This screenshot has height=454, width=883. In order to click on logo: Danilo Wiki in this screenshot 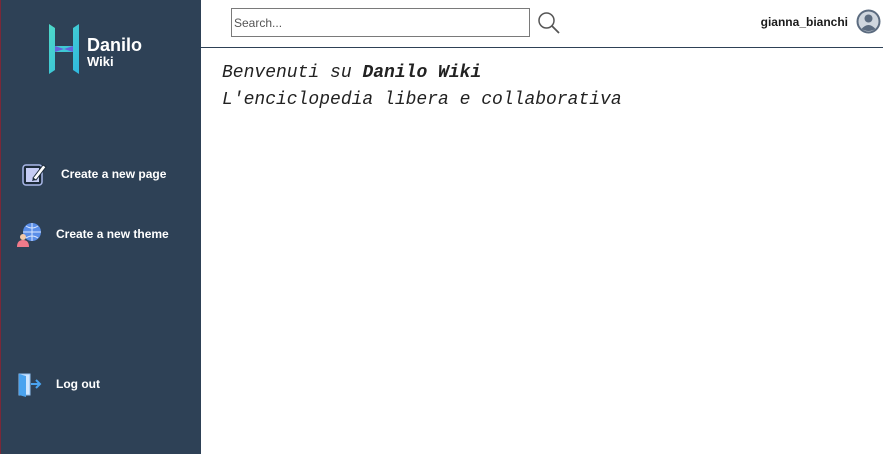, I will do `click(102, 50)`.